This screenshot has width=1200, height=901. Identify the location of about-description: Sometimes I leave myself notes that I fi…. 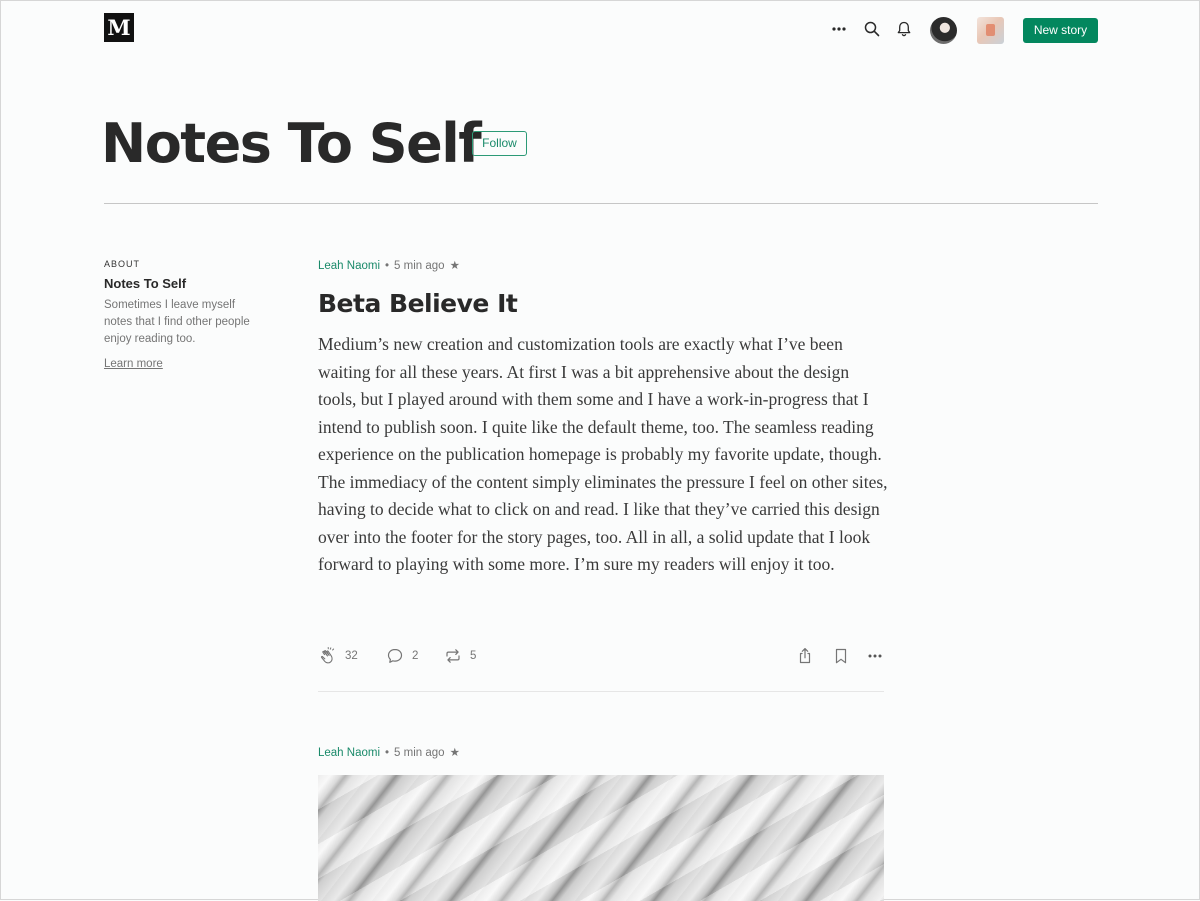
(177, 322).